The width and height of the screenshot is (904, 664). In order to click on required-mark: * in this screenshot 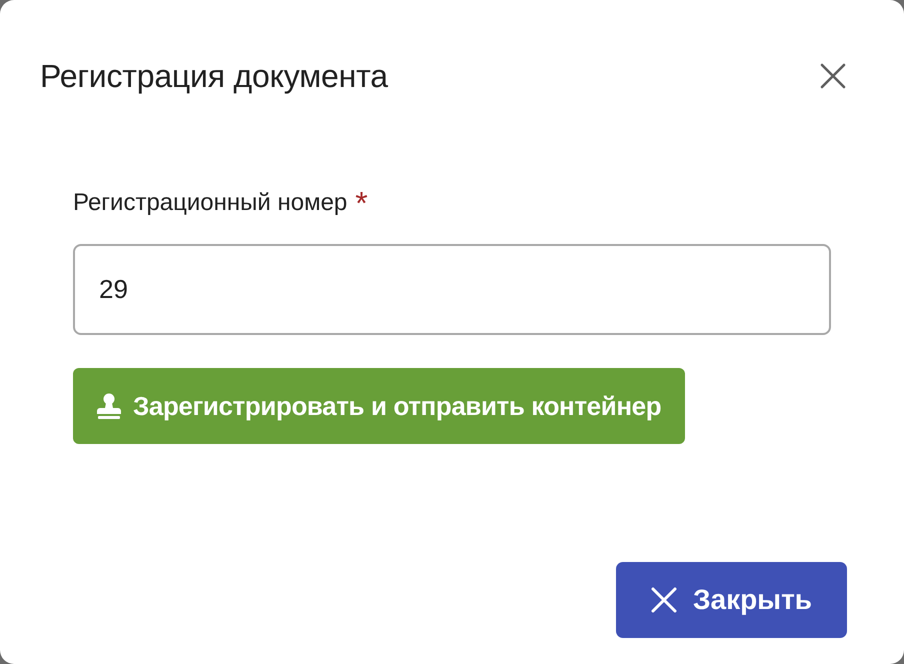, I will do `click(361, 203)`.